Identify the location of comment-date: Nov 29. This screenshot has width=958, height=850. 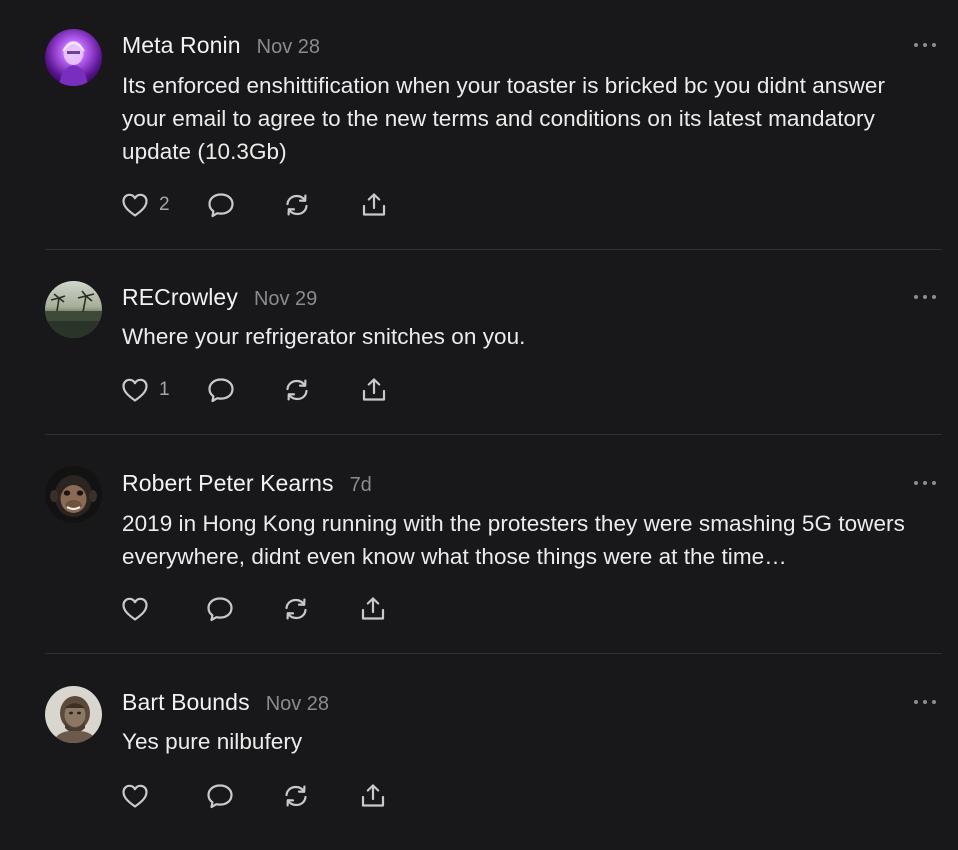
(285, 299).